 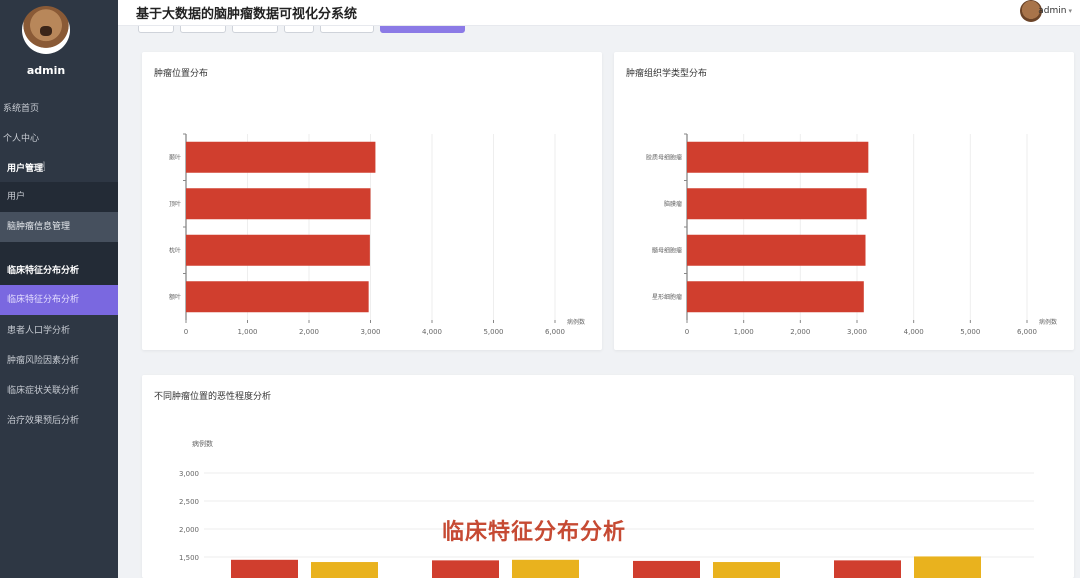 What do you see at coordinates (673, 204) in the screenshot?
I see `y-tick-label: 脑膜瘤` at bounding box center [673, 204].